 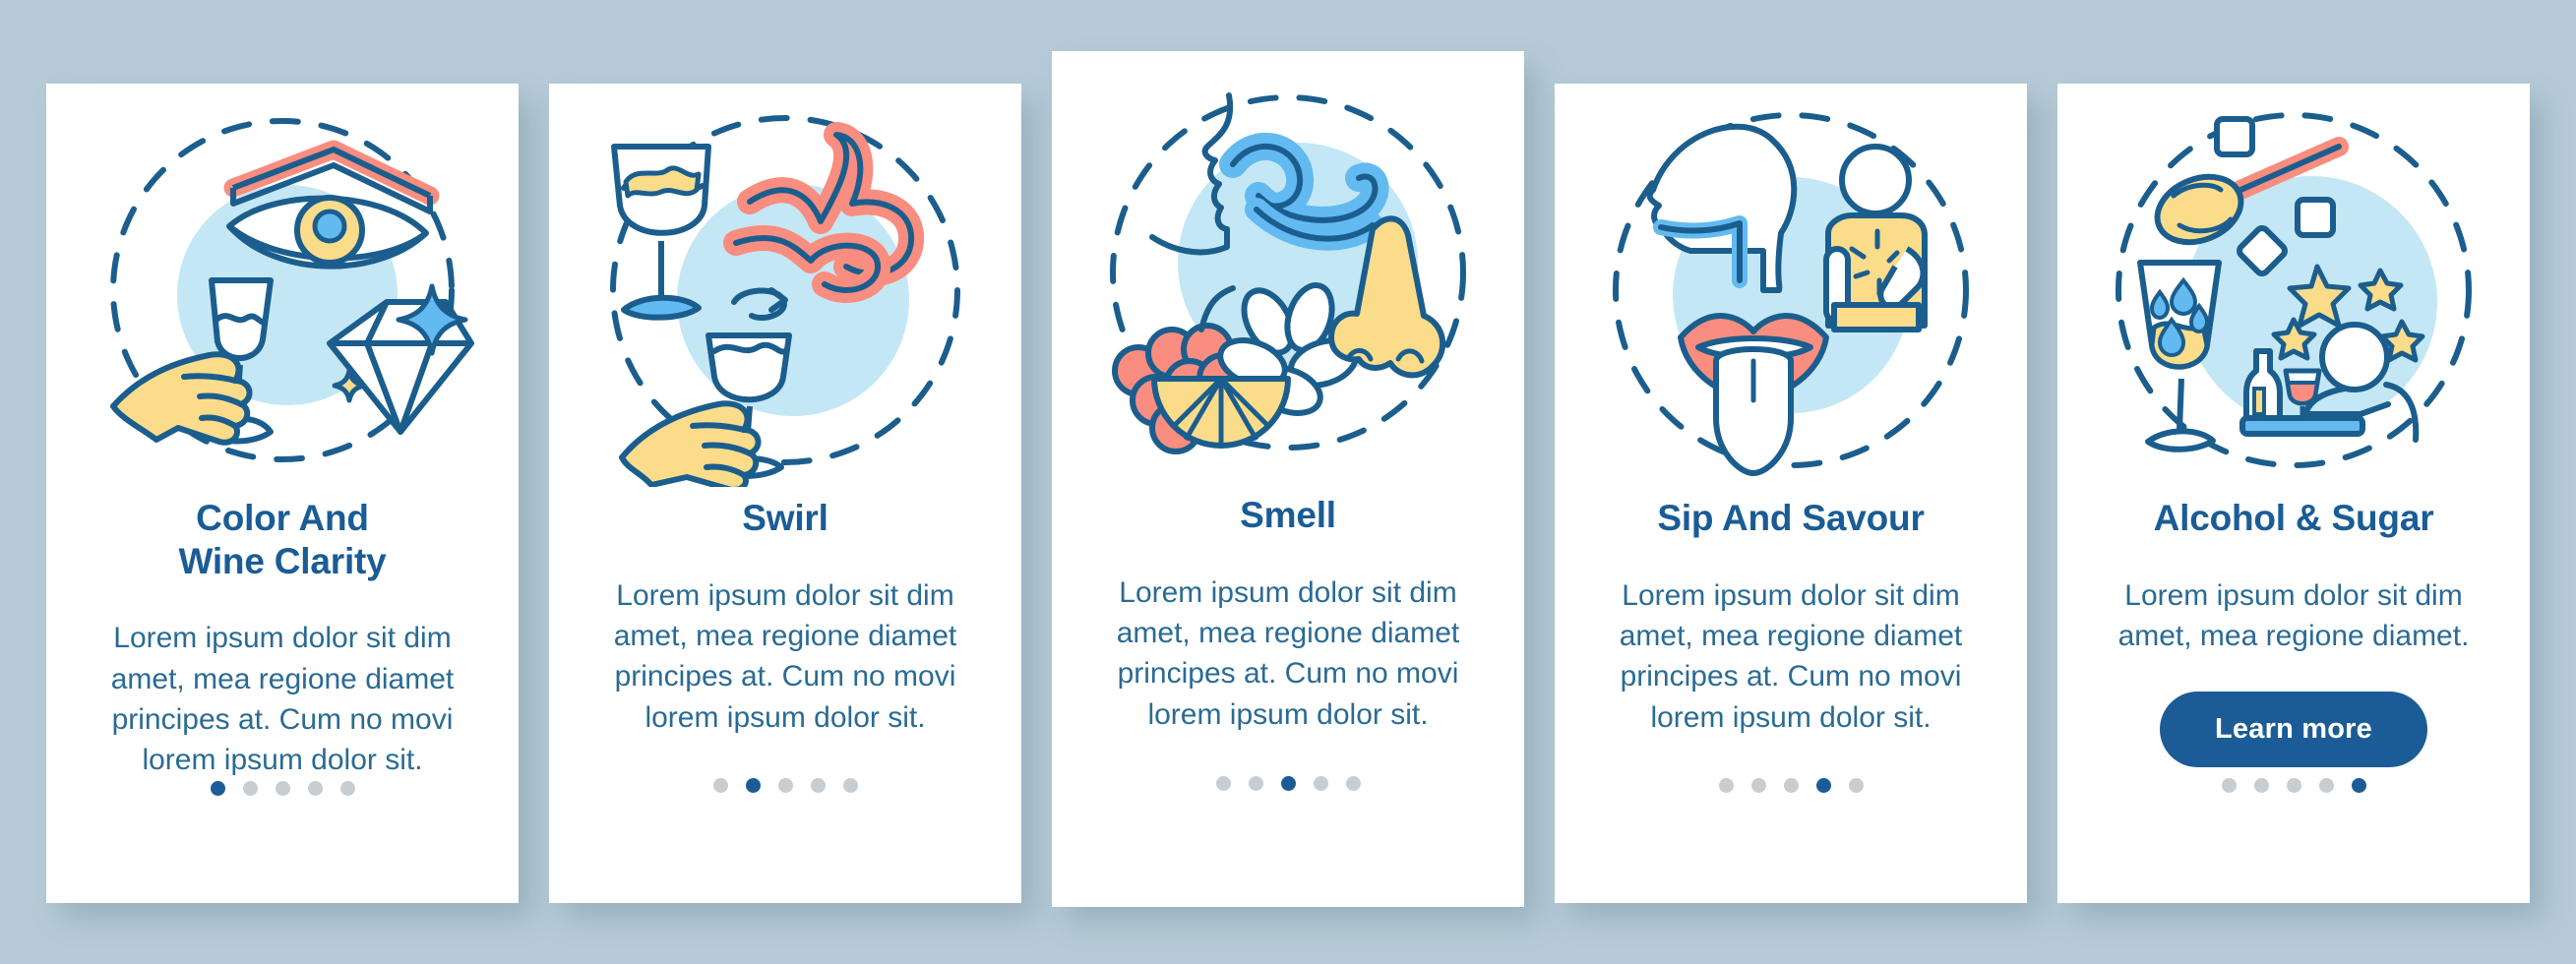 I want to click on card-title-swirl: Swirl, so click(x=785, y=518).